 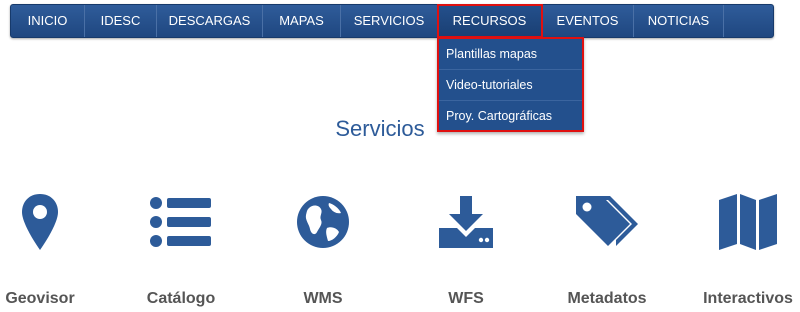 I want to click on nav-item-mapas: MAPAS, so click(x=302, y=21).